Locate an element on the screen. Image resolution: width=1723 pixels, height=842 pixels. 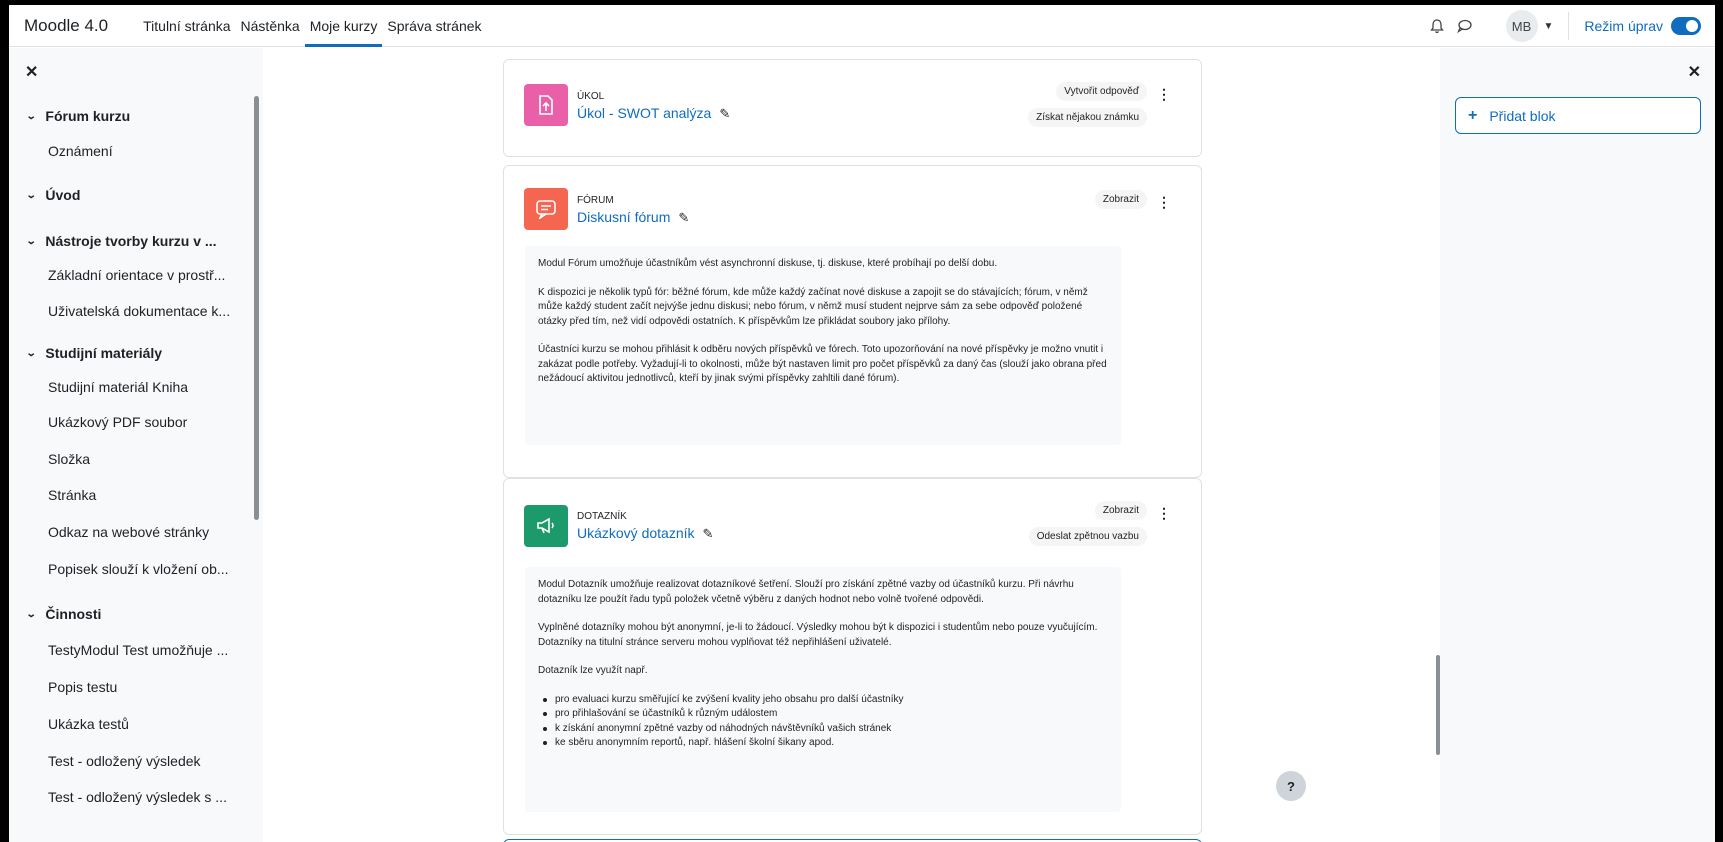
activity-title: Ukázkový dotazník is located at coordinates (636, 533).